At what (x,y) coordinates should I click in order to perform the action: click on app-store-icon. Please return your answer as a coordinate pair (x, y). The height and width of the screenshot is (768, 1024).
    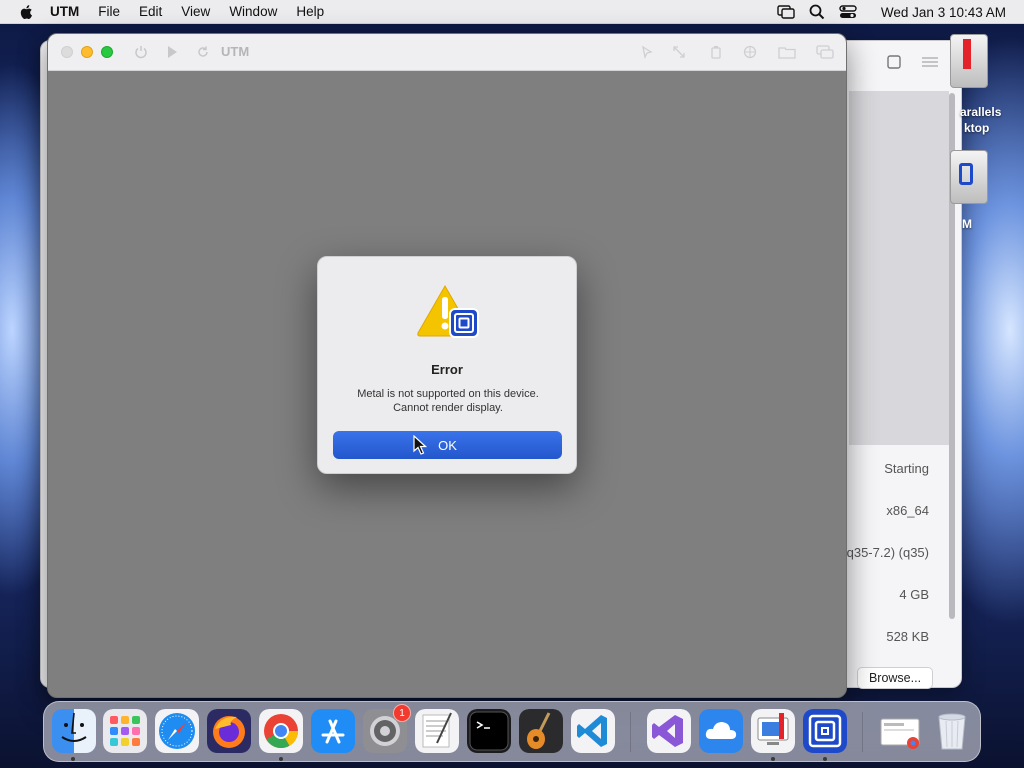
    Looking at the image, I should click on (333, 731).